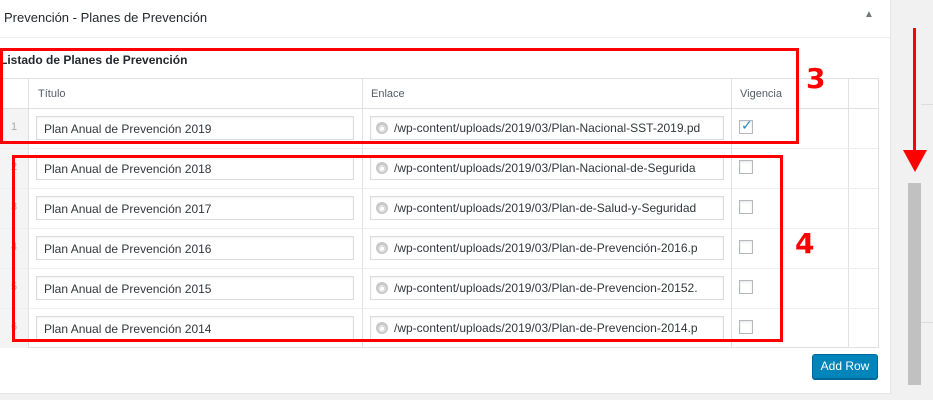  Describe the element at coordinates (805, 243) in the screenshot. I see `annotation-label-4: 4` at that location.